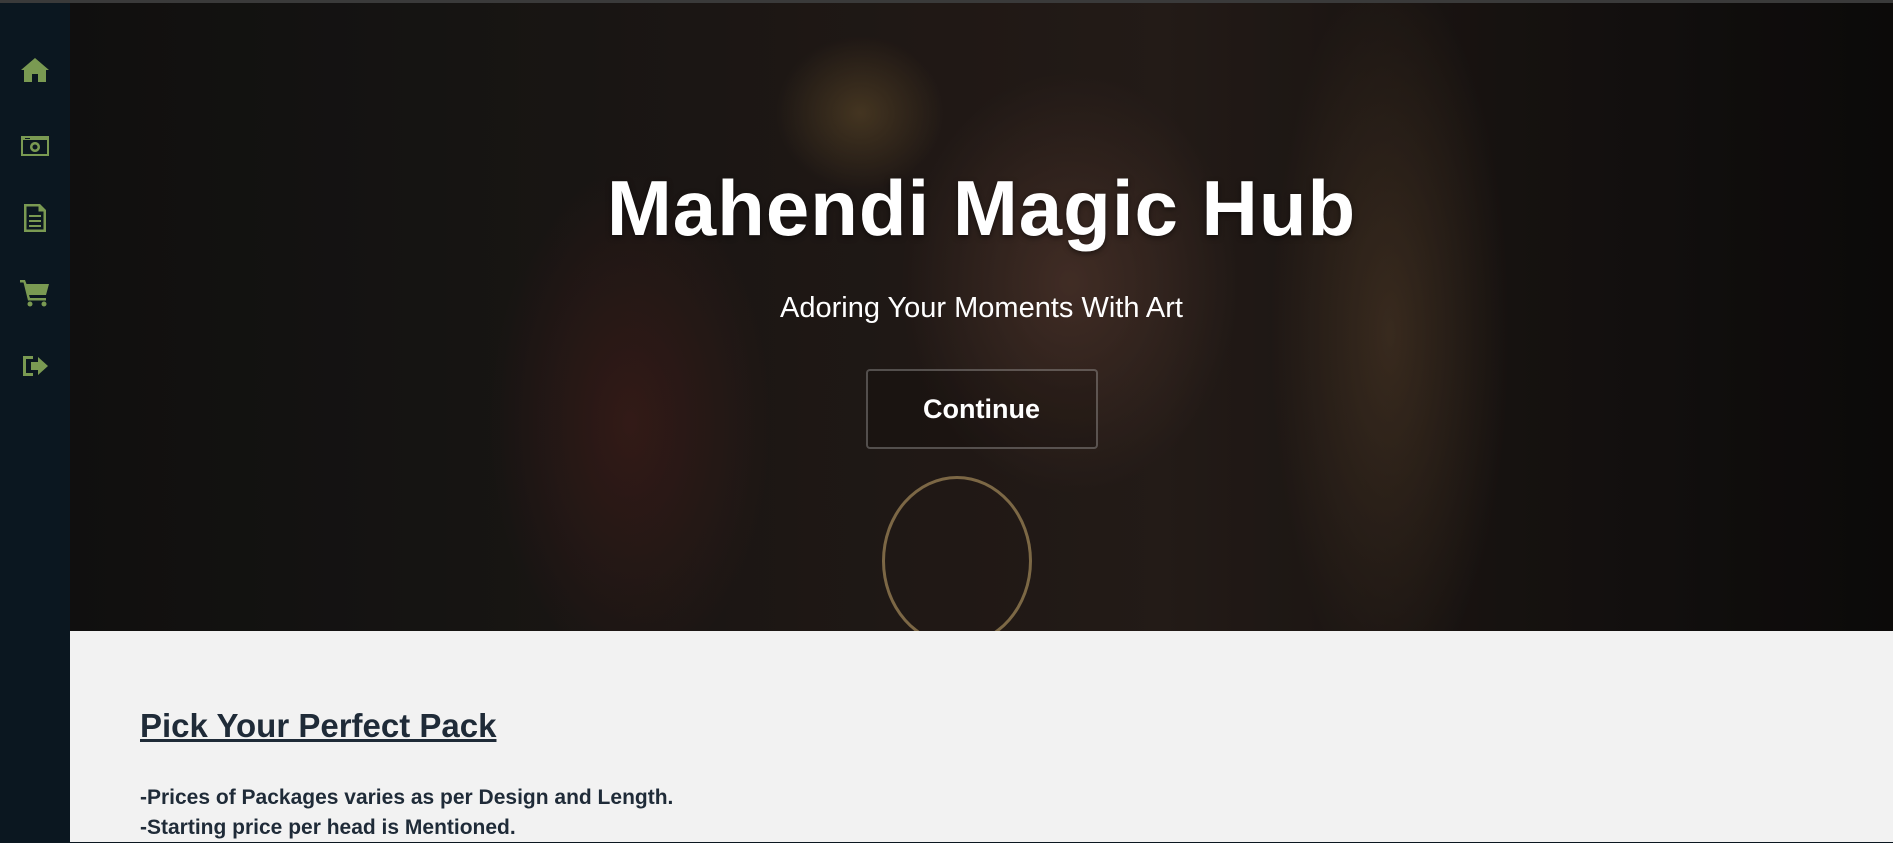 This screenshot has height=843, width=1893. What do you see at coordinates (981, 208) in the screenshot?
I see `hero-title: Mahendi Magic Hub` at bounding box center [981, 208].